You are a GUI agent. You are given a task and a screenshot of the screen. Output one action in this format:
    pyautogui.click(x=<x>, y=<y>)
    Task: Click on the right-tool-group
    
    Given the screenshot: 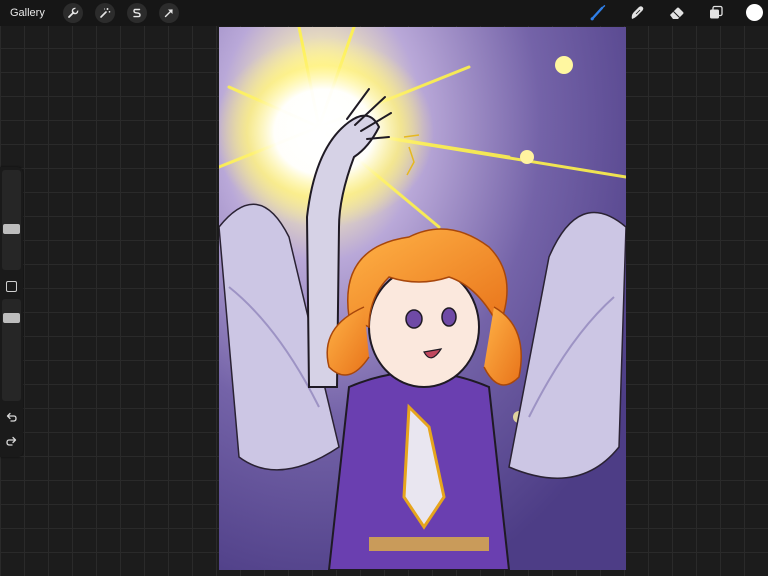 What is the action you would take?
    pyautogui.click(x=384, y=13)
    